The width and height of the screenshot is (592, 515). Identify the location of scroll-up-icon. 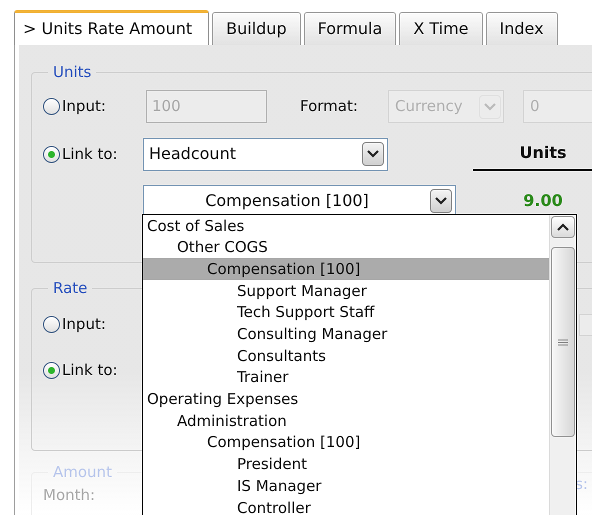
(563, 227).